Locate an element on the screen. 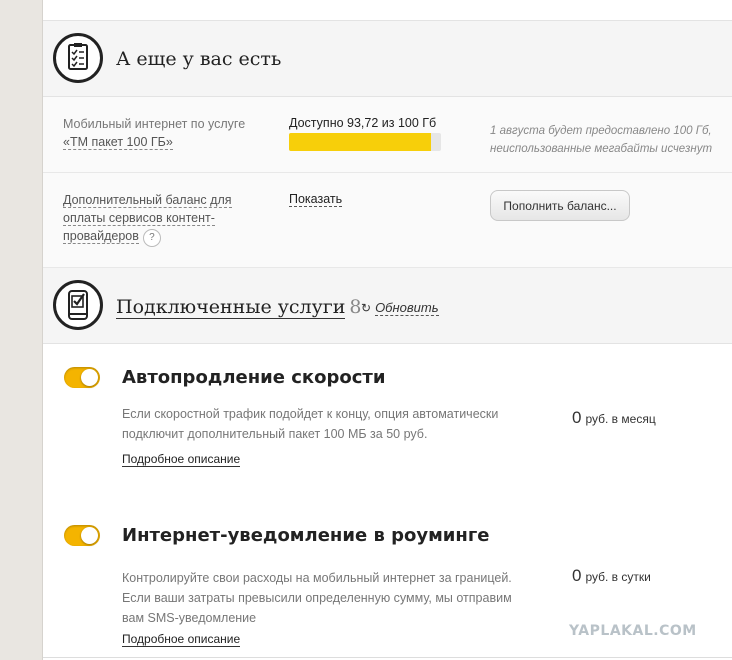 The width and height of the screenshot is (732, 660). traffic-progress-fill is located at coordinates (360, 142).